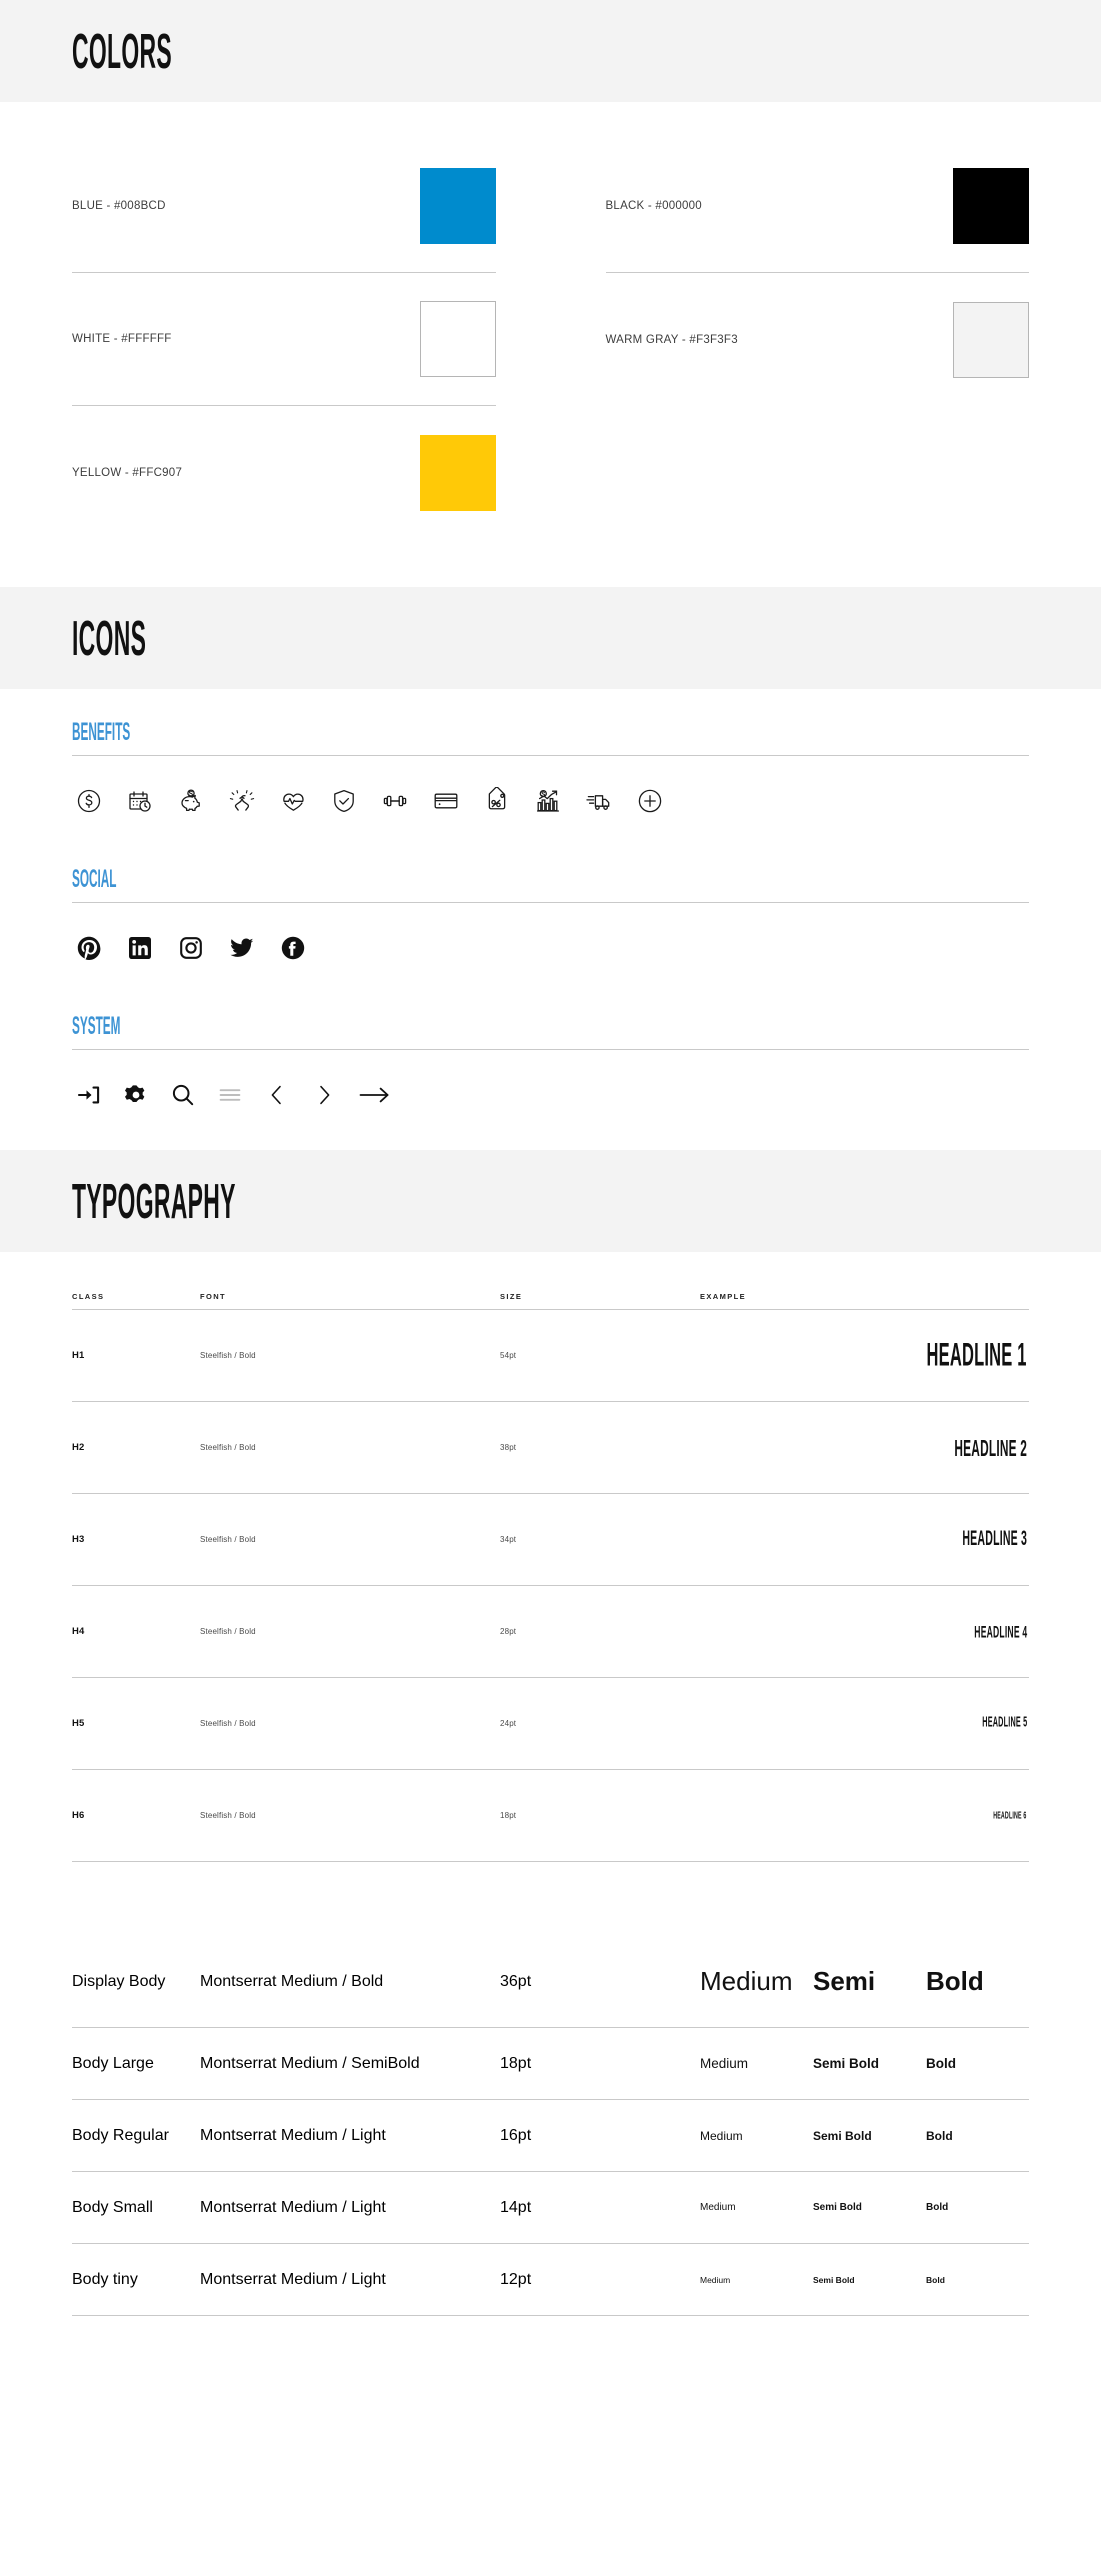 The height and width of the screenshot is (2560, 1101). Describe the element at coordinates (242, 948) in the screenshot. I see `twitter-icon` at that location.